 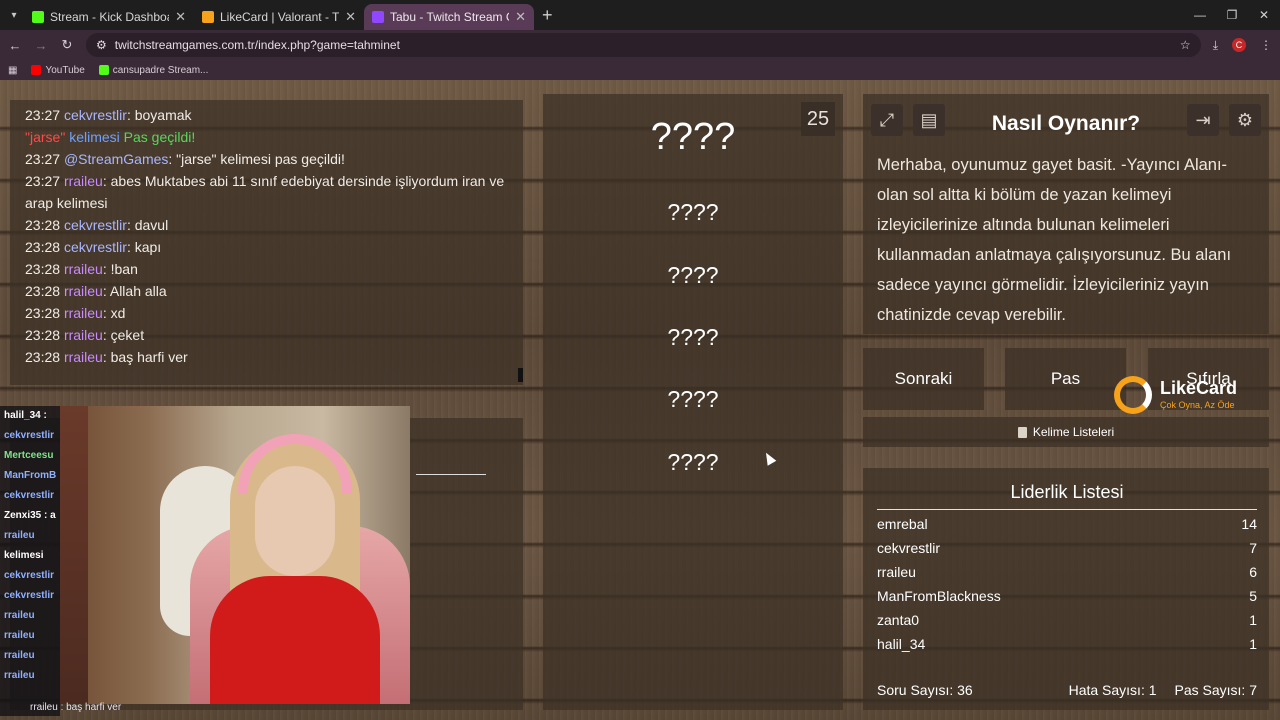 What do you see at coordinates (1067, 596) in the screenshot?
I see `leaderboard-row: ManFromBlackness 5` at bounding box center [1067, 596].